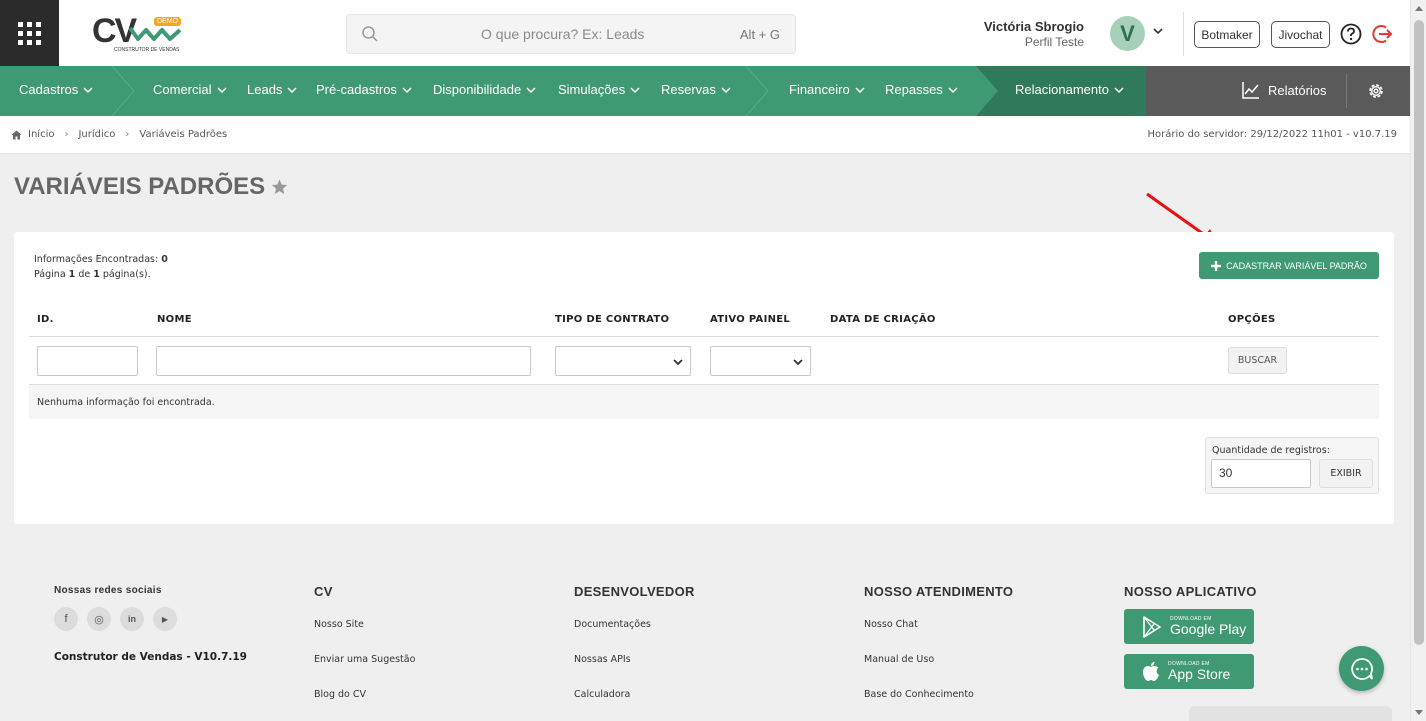 The width and height of the screenshot is (1426, 721). What do you see at coordinates (323, 591) in the screenshot?
I see `footer-cv-title: CV` at bounding box center [323, 591].